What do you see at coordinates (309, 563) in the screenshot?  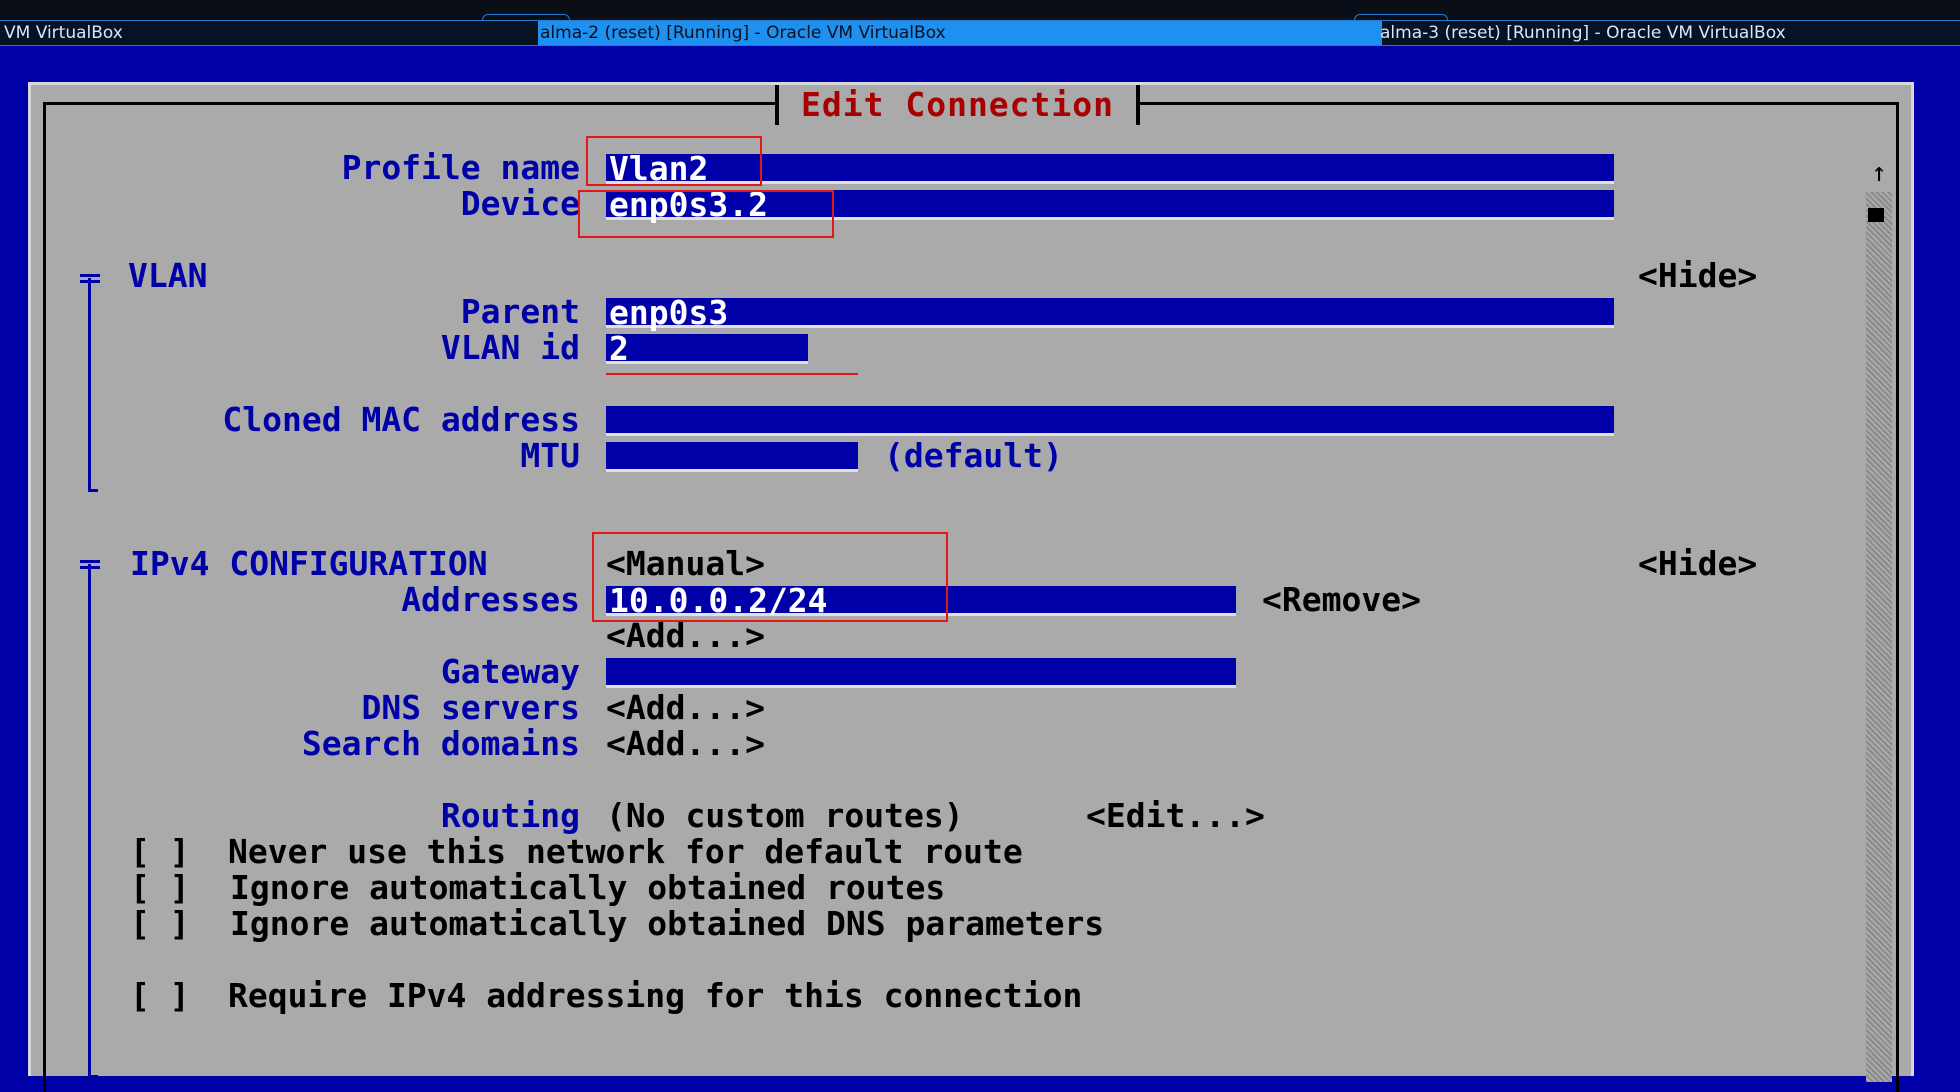 I see `ipv4-section-title: IPv4 CONFIGURATION` at bounding box center [309, 563].